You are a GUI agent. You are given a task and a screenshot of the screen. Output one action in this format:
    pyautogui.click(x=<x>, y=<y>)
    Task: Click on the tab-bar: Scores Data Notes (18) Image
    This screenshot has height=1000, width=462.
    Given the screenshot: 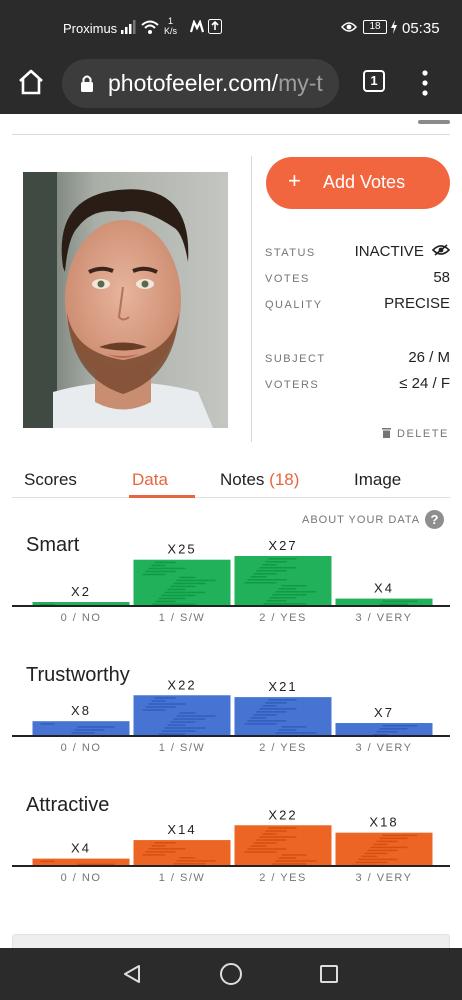 What is the action you would take?
    pyautogui.click(x=231, y=480)
    